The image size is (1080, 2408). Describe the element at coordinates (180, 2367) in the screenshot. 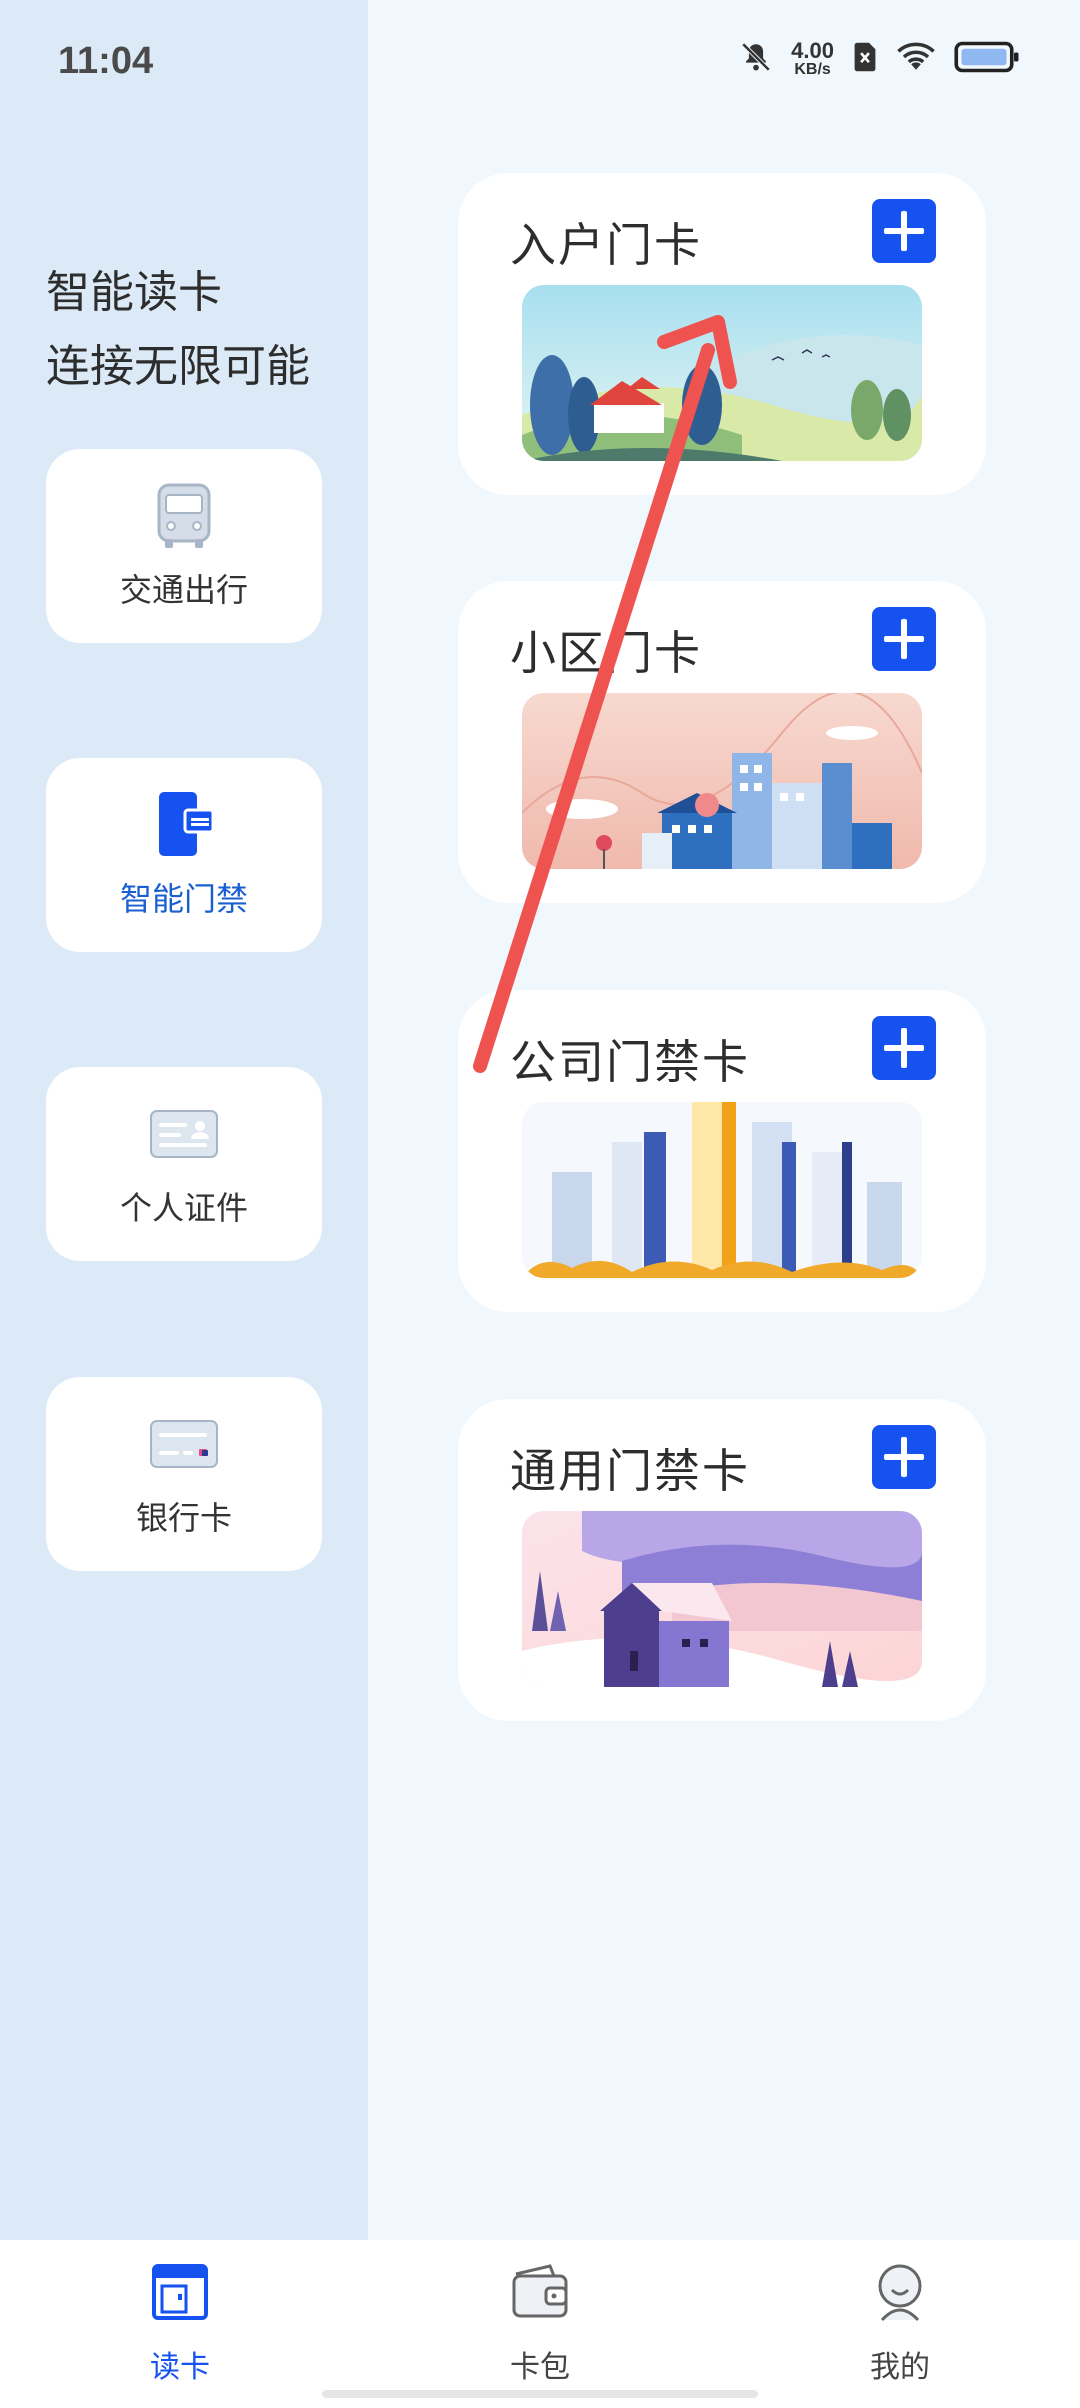

I see `nav-read-card-label: 读卡` at that location.